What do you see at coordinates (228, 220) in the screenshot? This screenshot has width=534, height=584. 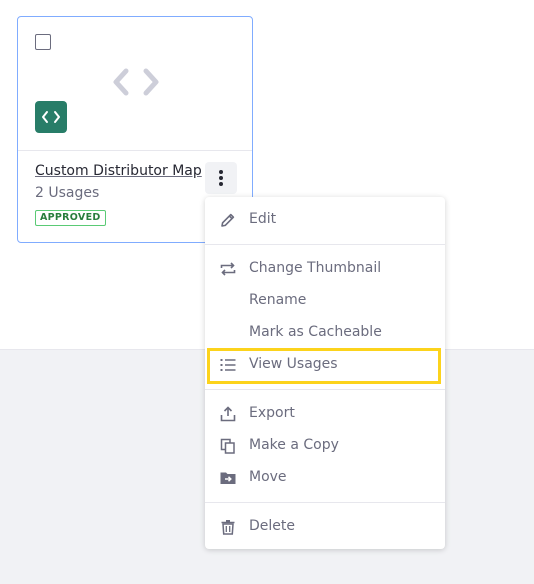 I see `pencil-icon` at bounding box center [228, 220].